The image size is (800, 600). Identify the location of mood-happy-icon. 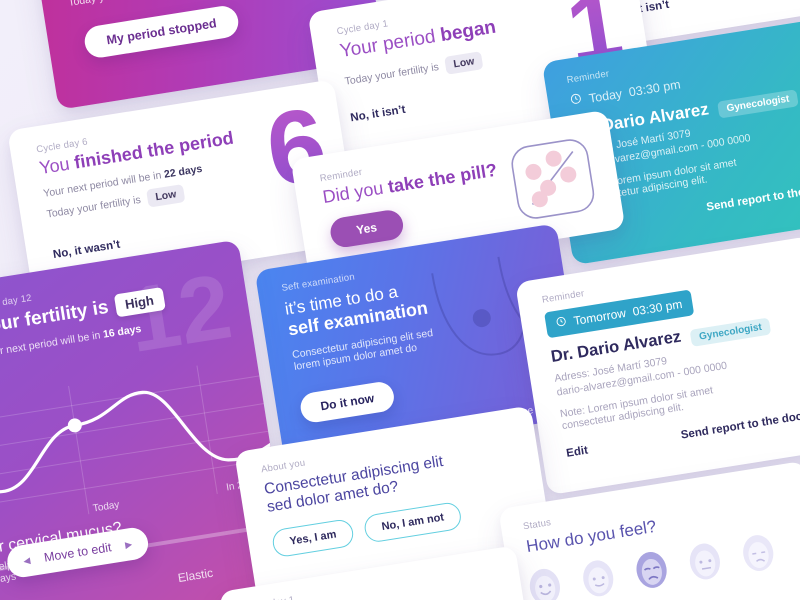
(545, 581).